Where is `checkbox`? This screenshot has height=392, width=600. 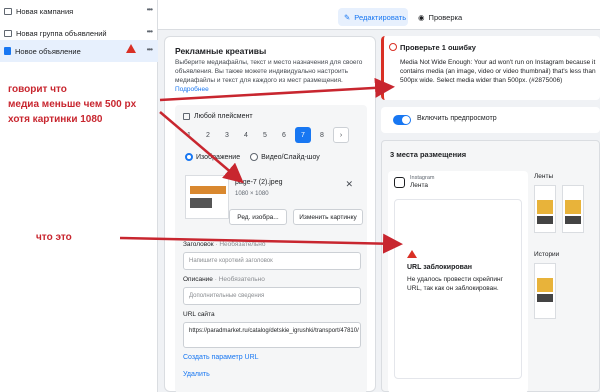
checkbox is located at coordinates (186, 116).